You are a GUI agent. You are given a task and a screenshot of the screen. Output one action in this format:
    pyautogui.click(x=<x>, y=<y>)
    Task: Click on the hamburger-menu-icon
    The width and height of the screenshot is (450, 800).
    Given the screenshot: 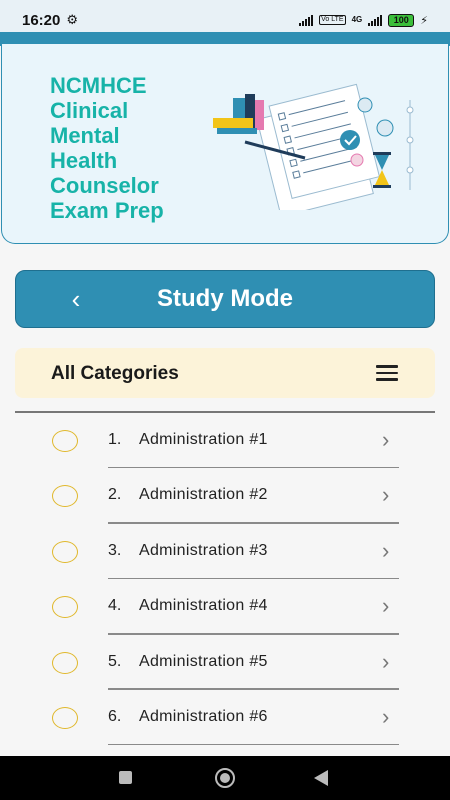 What is the action you would take?
    pyautogui.click(x=387, y=373)
    